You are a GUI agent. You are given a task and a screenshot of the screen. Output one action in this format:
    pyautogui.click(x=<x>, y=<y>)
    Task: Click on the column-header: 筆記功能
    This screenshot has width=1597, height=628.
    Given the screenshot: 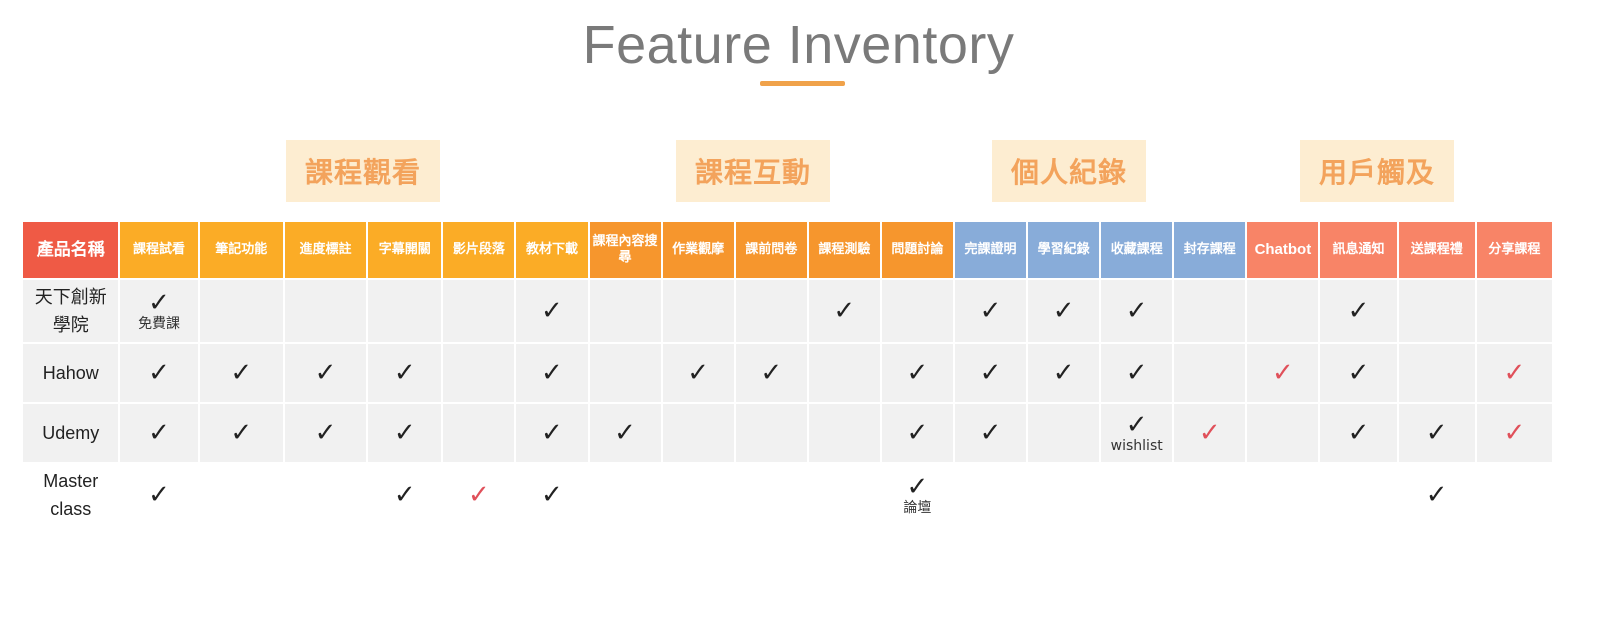 What is the action you would take?
    pyautogui.click(x=241, y=250)
    